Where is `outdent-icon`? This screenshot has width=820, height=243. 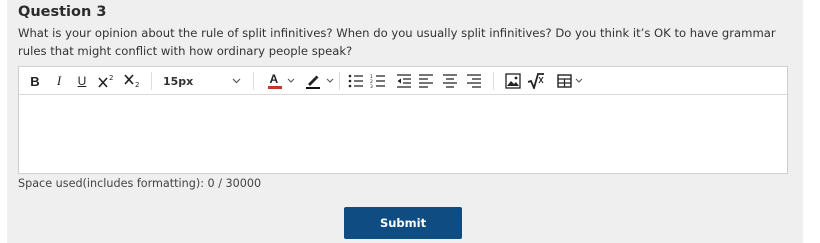 outdent-icon is located at coordinates (404, 81).